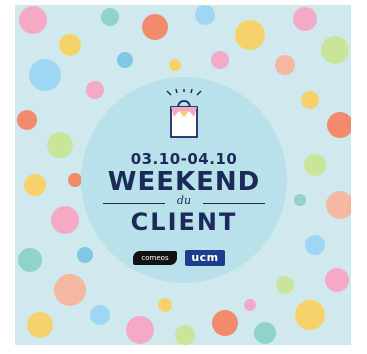 Image resolution: width=367 pixels, height=354 pixels. I want to click on shopping-bag-icon, so click(184, 113).